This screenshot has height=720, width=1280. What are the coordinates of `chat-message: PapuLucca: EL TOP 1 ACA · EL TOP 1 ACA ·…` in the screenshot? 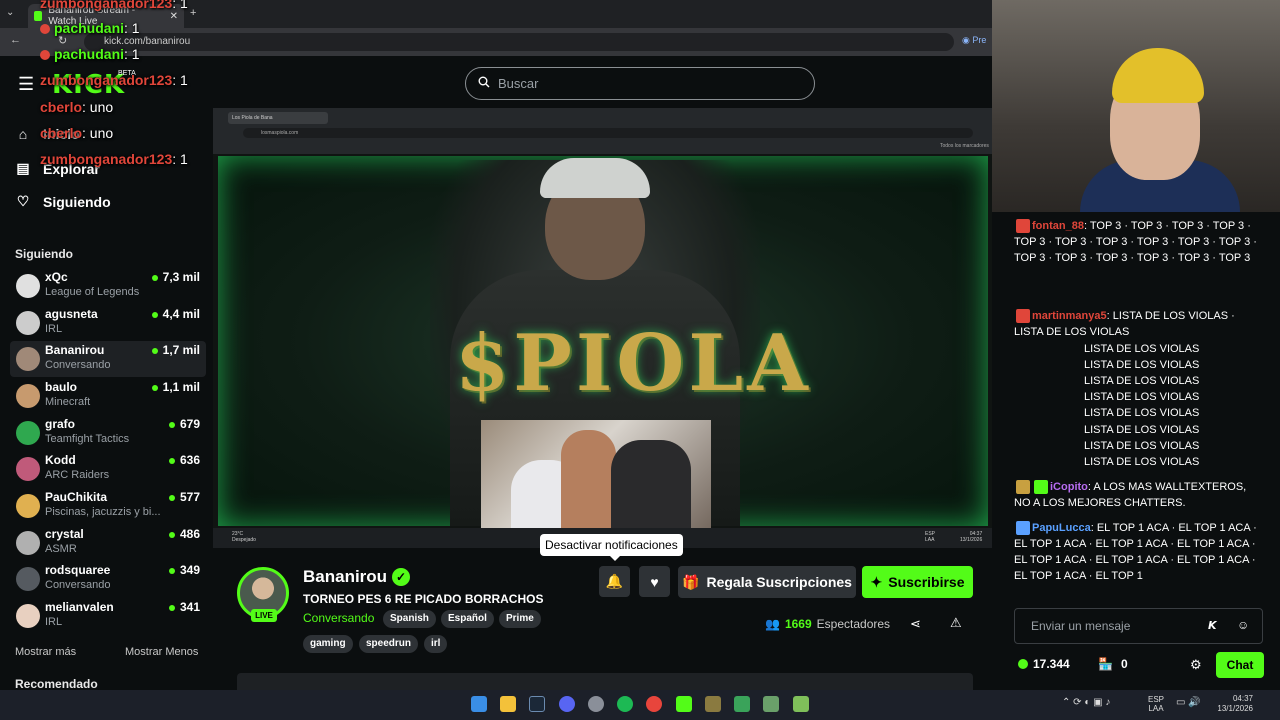 It's located at (1135, 551).